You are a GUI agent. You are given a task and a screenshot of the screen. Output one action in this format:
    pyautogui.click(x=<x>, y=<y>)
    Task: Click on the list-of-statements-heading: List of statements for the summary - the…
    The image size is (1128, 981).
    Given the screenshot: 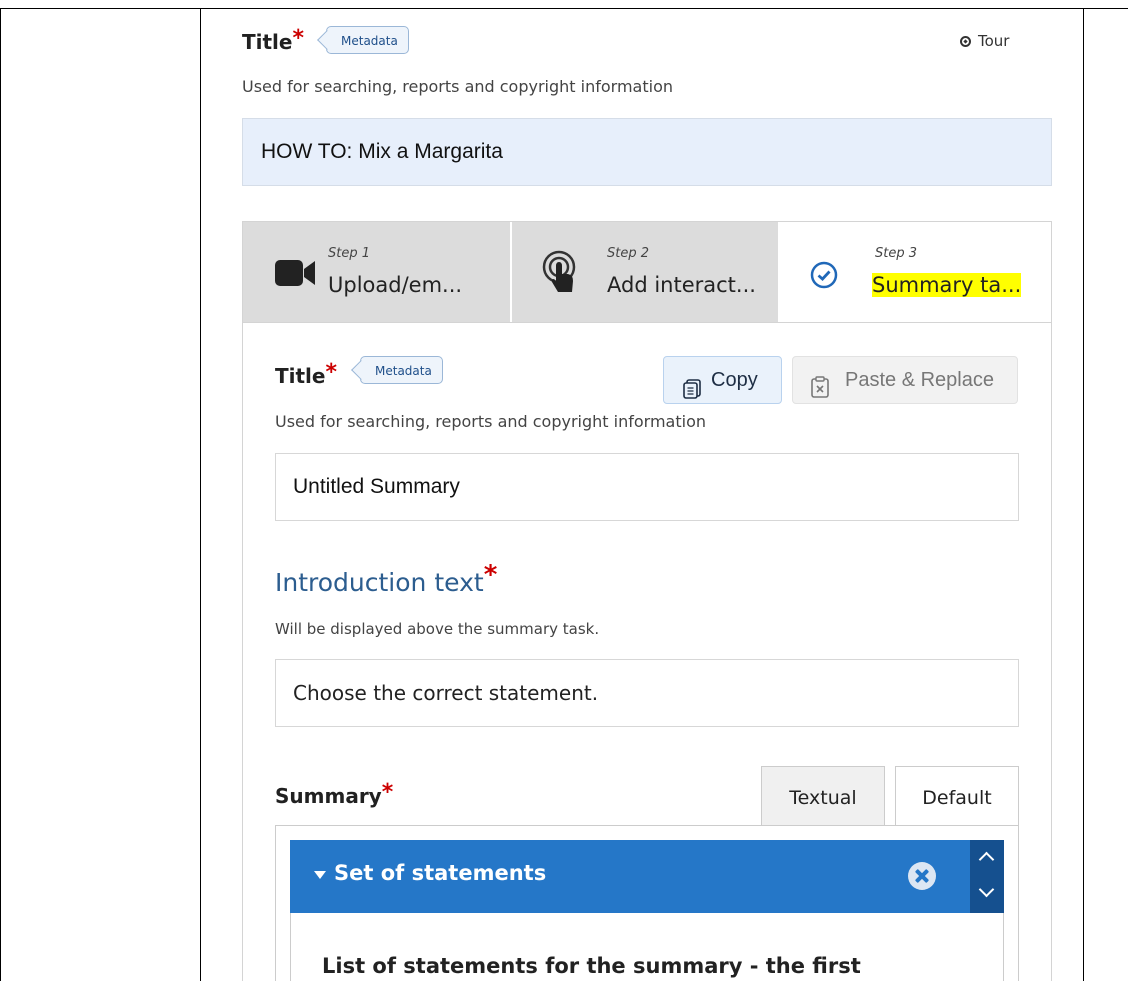 What is the action you would take?
    pyautogui.click(x=591, y=966)
    